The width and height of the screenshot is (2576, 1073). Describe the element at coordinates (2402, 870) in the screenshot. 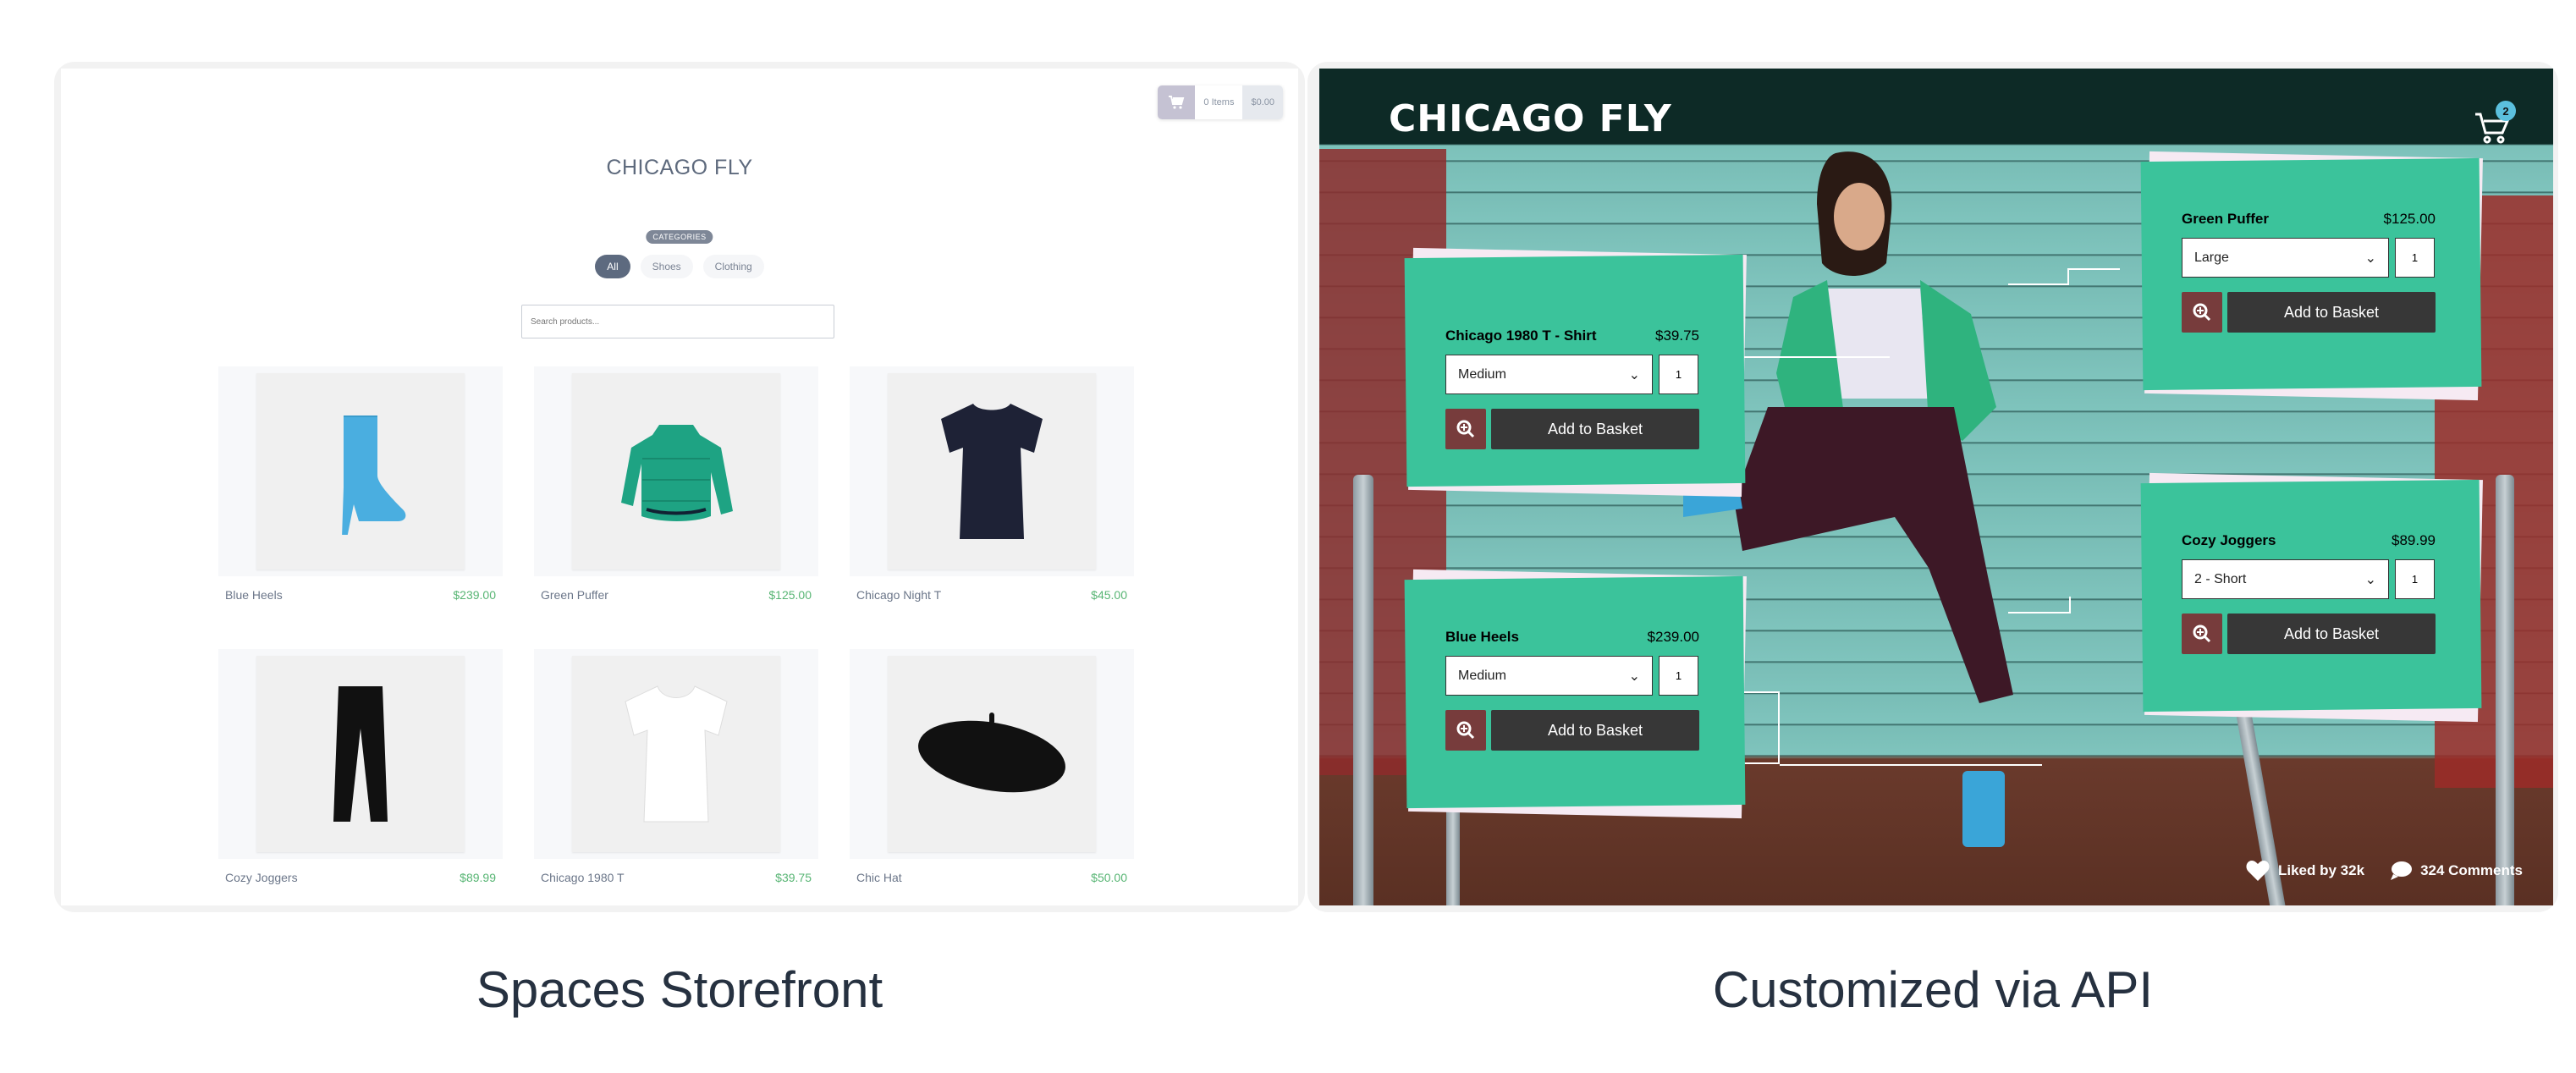

I see `comment-icon` at that location.